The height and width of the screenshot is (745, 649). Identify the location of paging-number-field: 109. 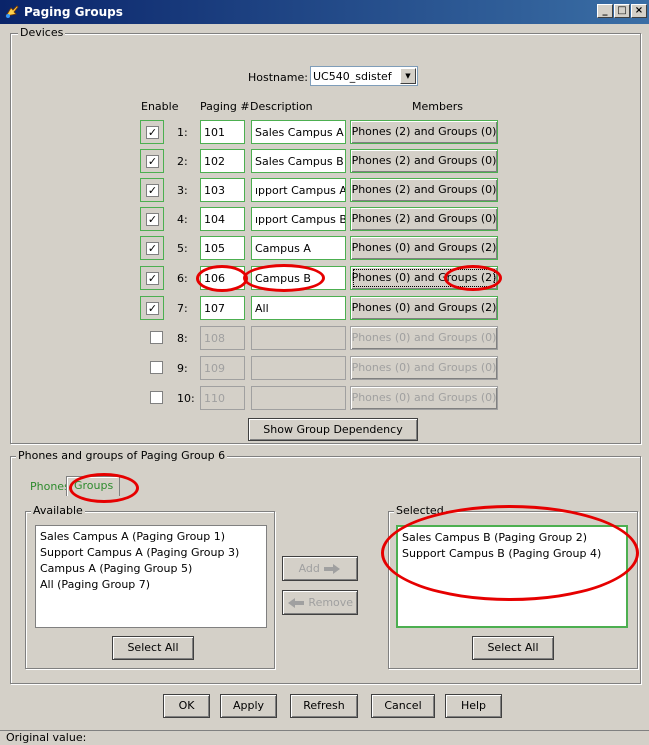
(222, 368).